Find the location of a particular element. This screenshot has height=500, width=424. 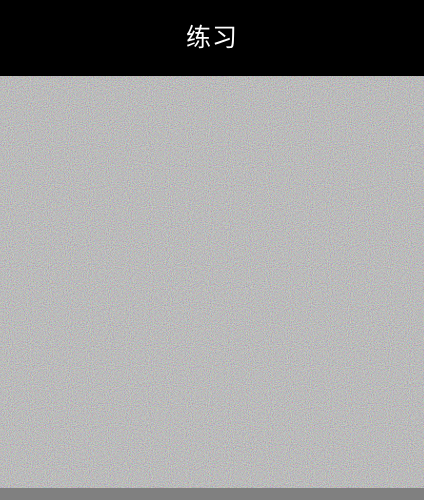

page-title: 练习 is located at coordinates (211, 37).